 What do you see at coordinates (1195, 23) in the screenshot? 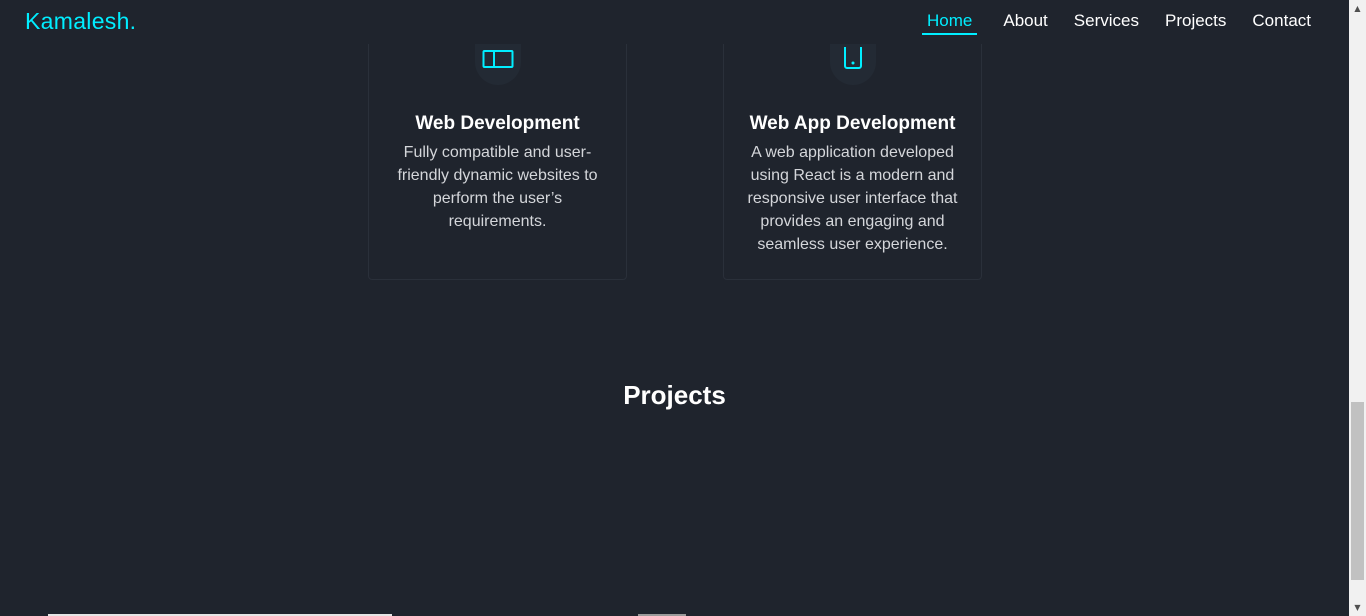
I see `nav-projects: Projects` at bounding box center [1195, 23].